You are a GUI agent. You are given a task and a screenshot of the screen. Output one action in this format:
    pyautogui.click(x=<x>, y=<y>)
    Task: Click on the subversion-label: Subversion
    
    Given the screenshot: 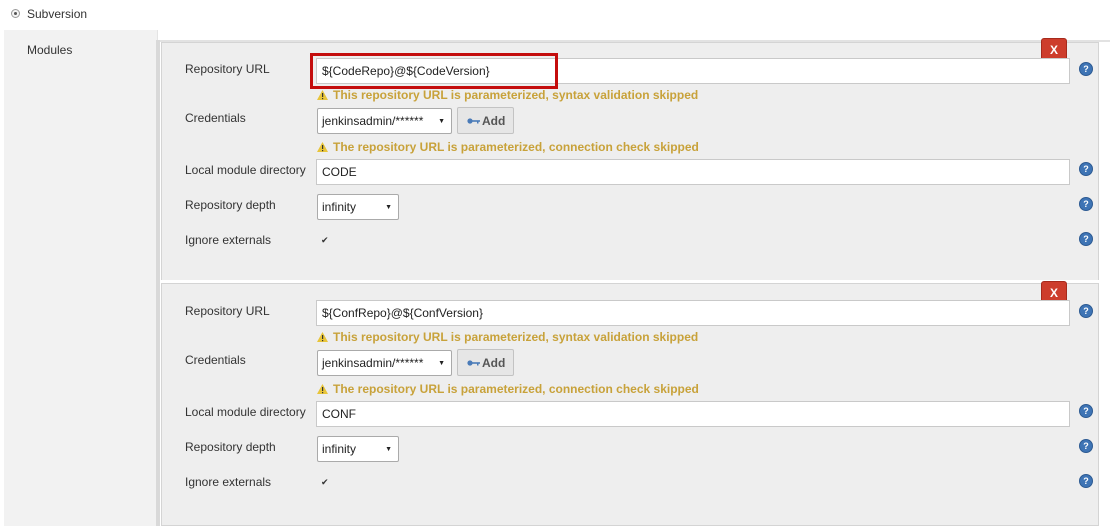 What is the action you would take?
    pyautogui.click(x=57, y=14)
    